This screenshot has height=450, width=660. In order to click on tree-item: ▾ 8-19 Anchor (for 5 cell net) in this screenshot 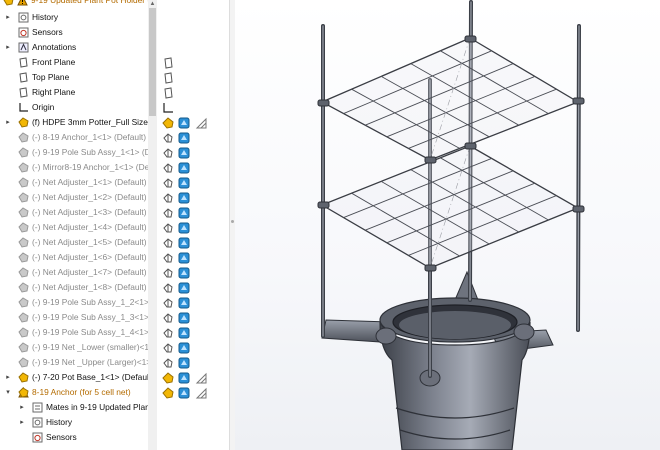, I will do `click(75, 392)`.